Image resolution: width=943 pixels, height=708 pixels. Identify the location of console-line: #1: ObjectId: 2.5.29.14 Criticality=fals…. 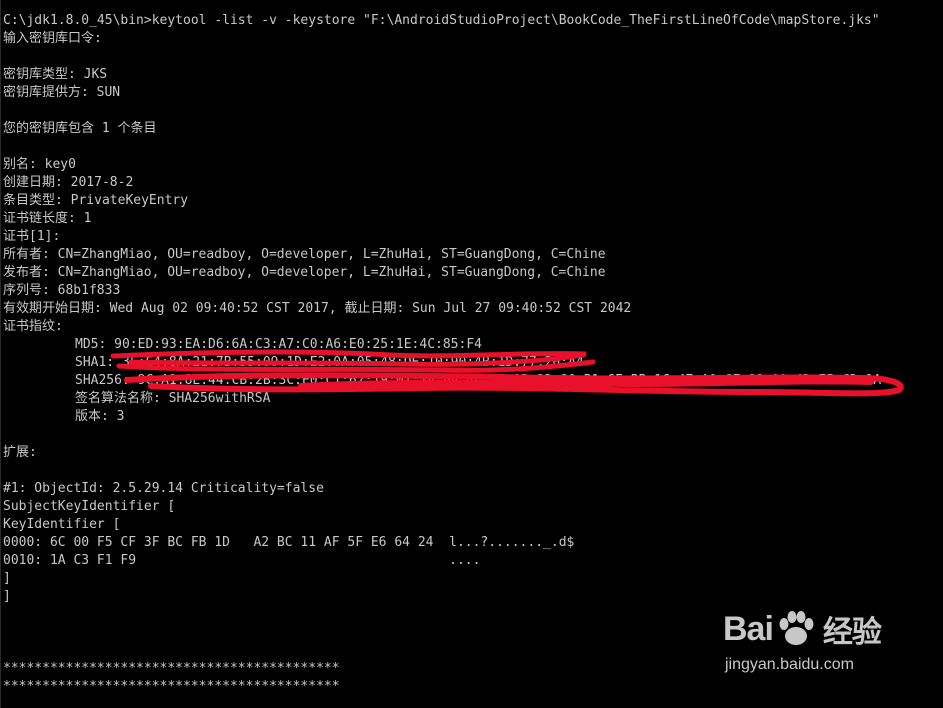
(163, 488).